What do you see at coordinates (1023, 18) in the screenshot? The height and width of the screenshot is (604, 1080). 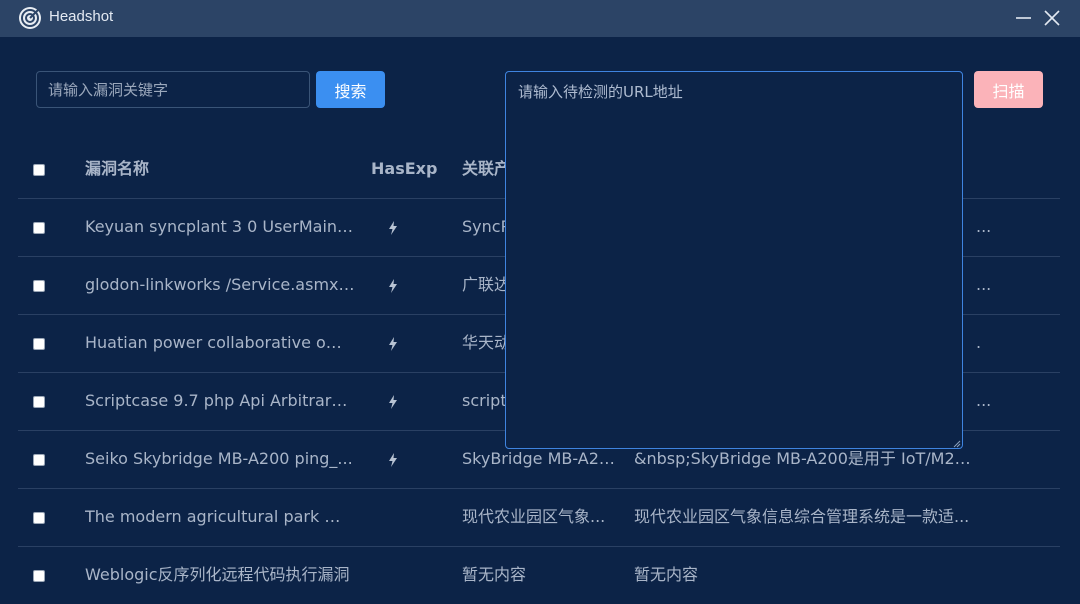 I see `minimize-icon` at bounding box center [1023, 18].